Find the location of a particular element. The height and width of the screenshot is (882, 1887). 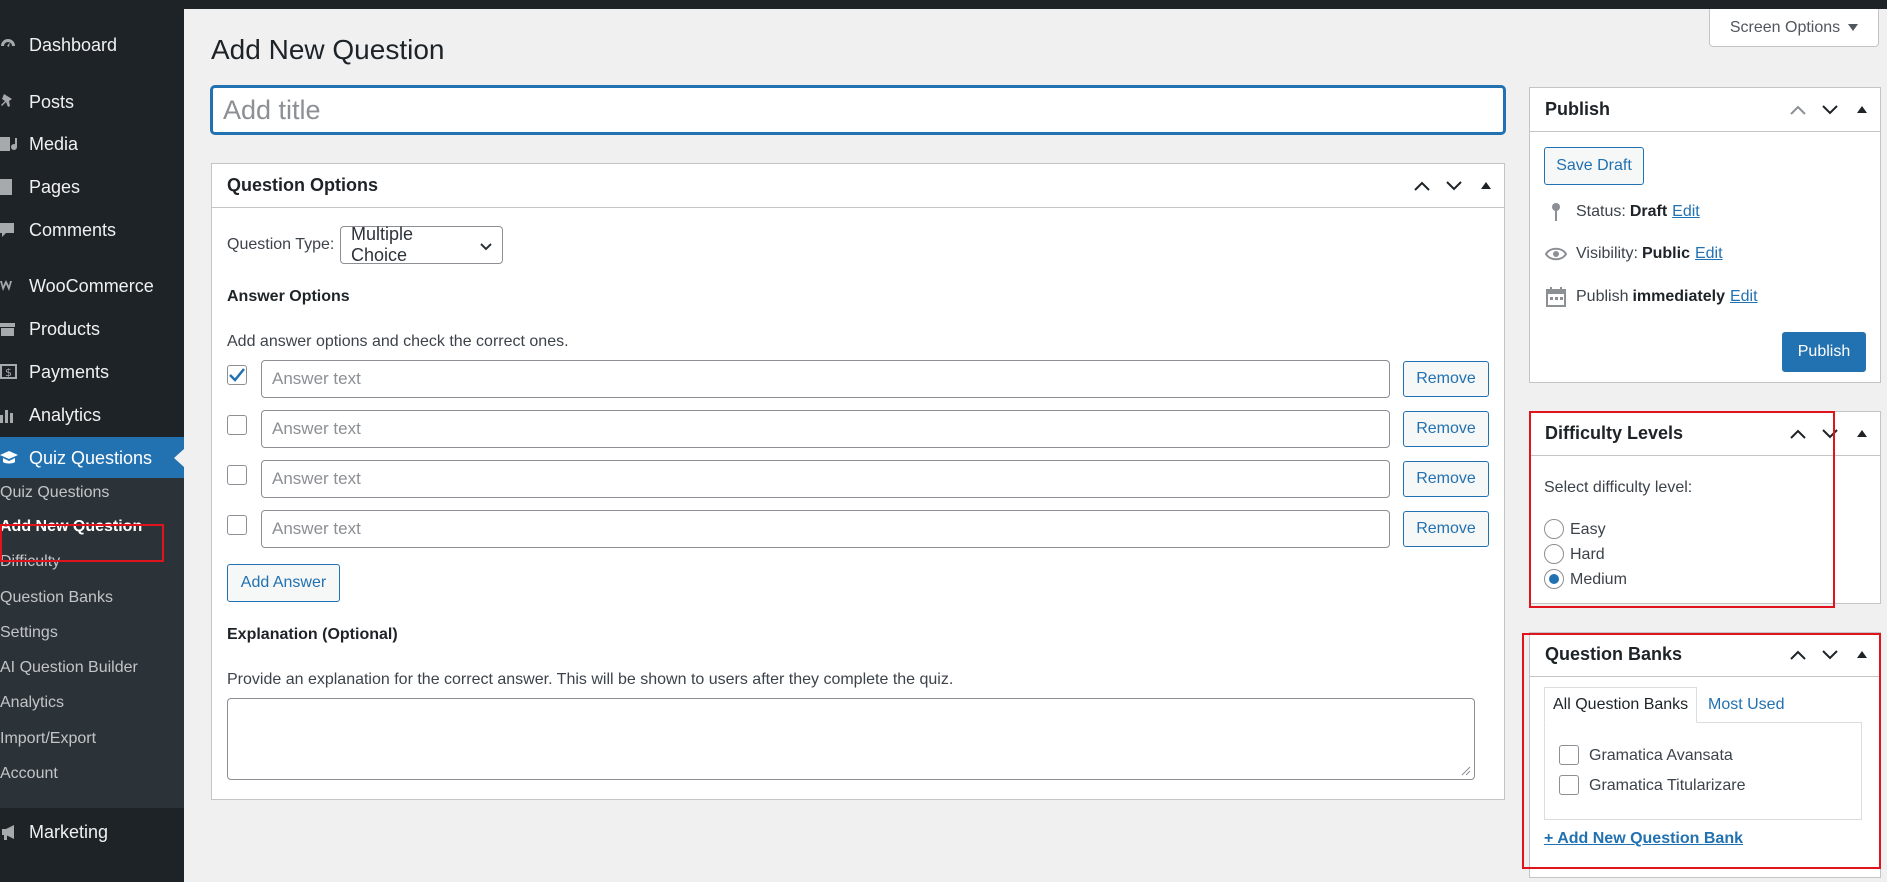

sidebar-item-label: Products is located at coordinates (65, 328).